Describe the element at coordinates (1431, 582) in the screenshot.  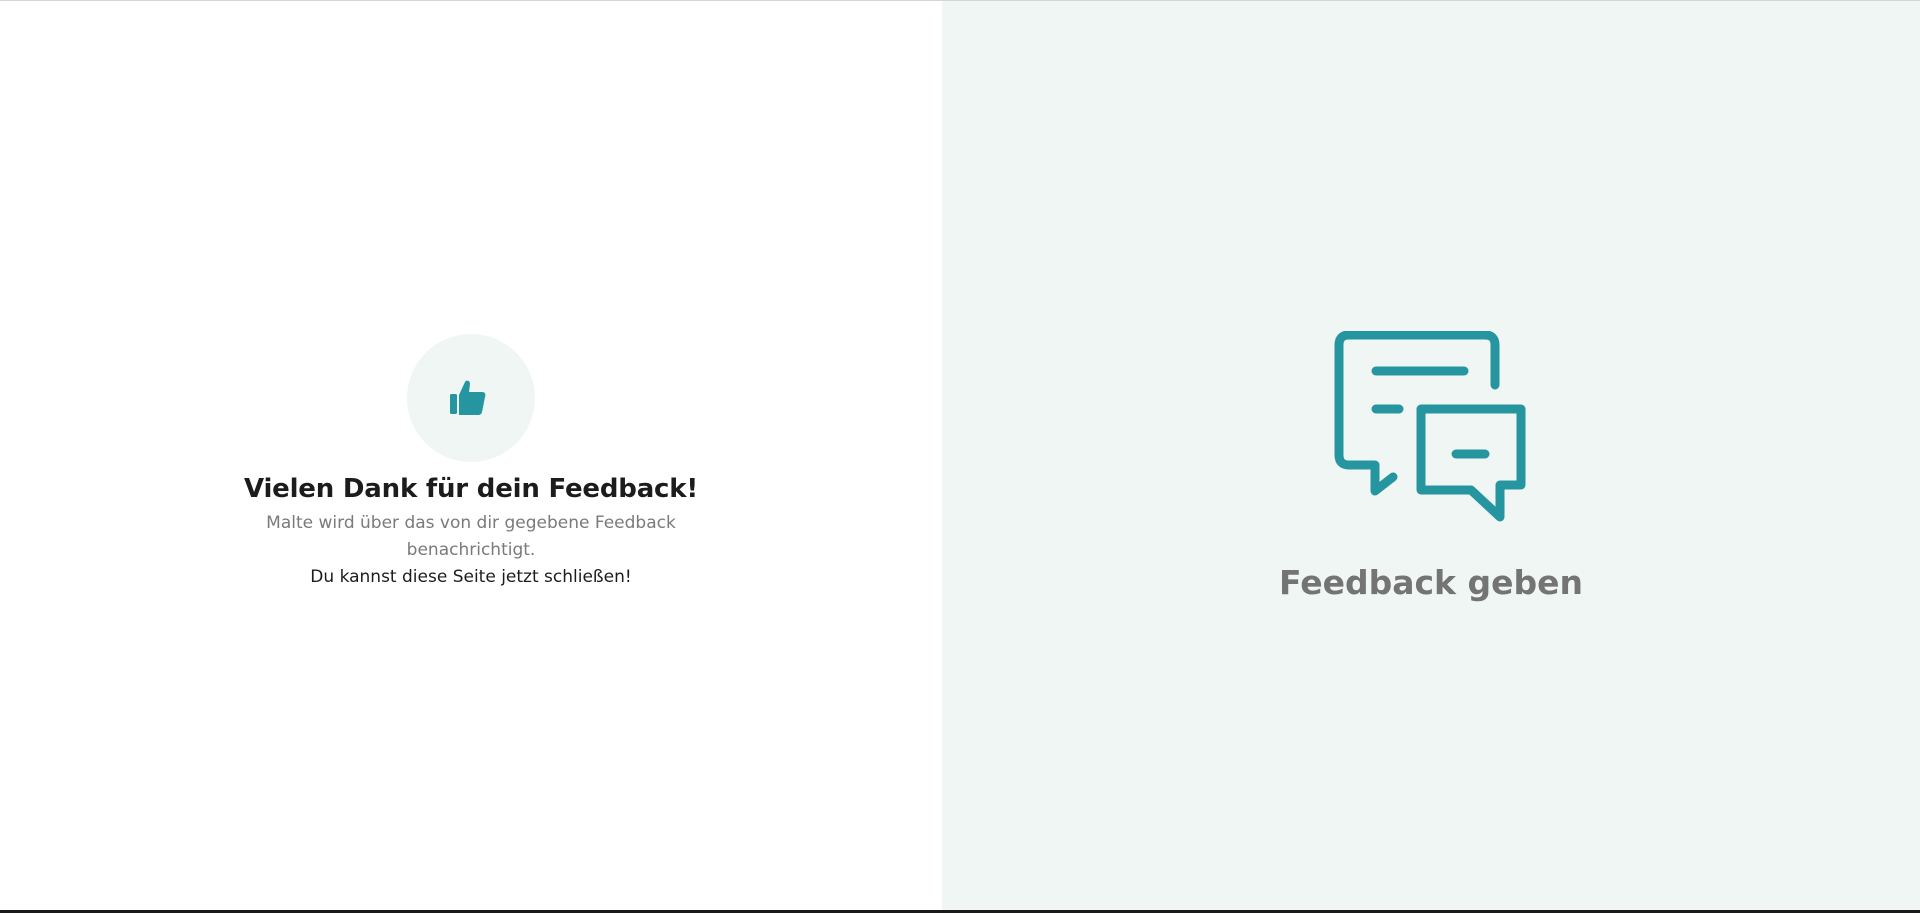
I see `give-feedback-label: Feedback geben` at that location.